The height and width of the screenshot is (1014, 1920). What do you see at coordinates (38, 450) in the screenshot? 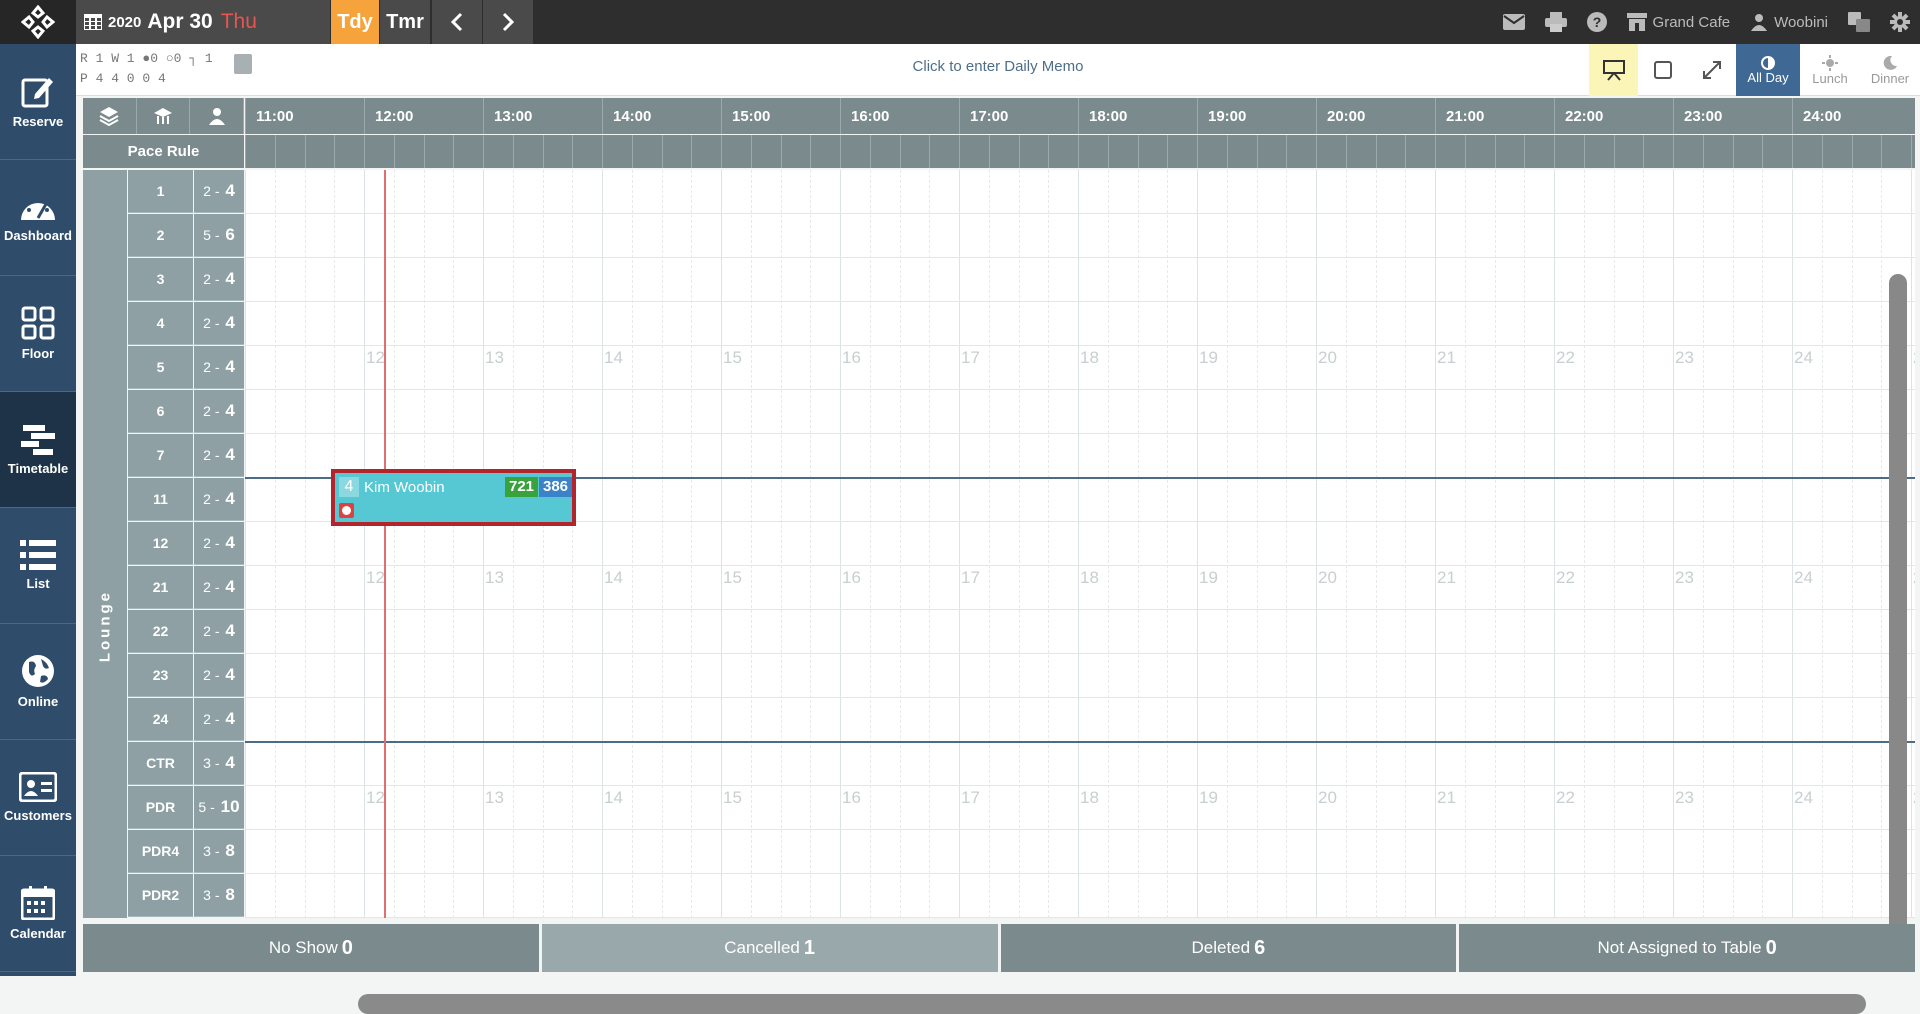
I see `sidebar-item-timetable: Timetable` at bounding box center [38, 450].